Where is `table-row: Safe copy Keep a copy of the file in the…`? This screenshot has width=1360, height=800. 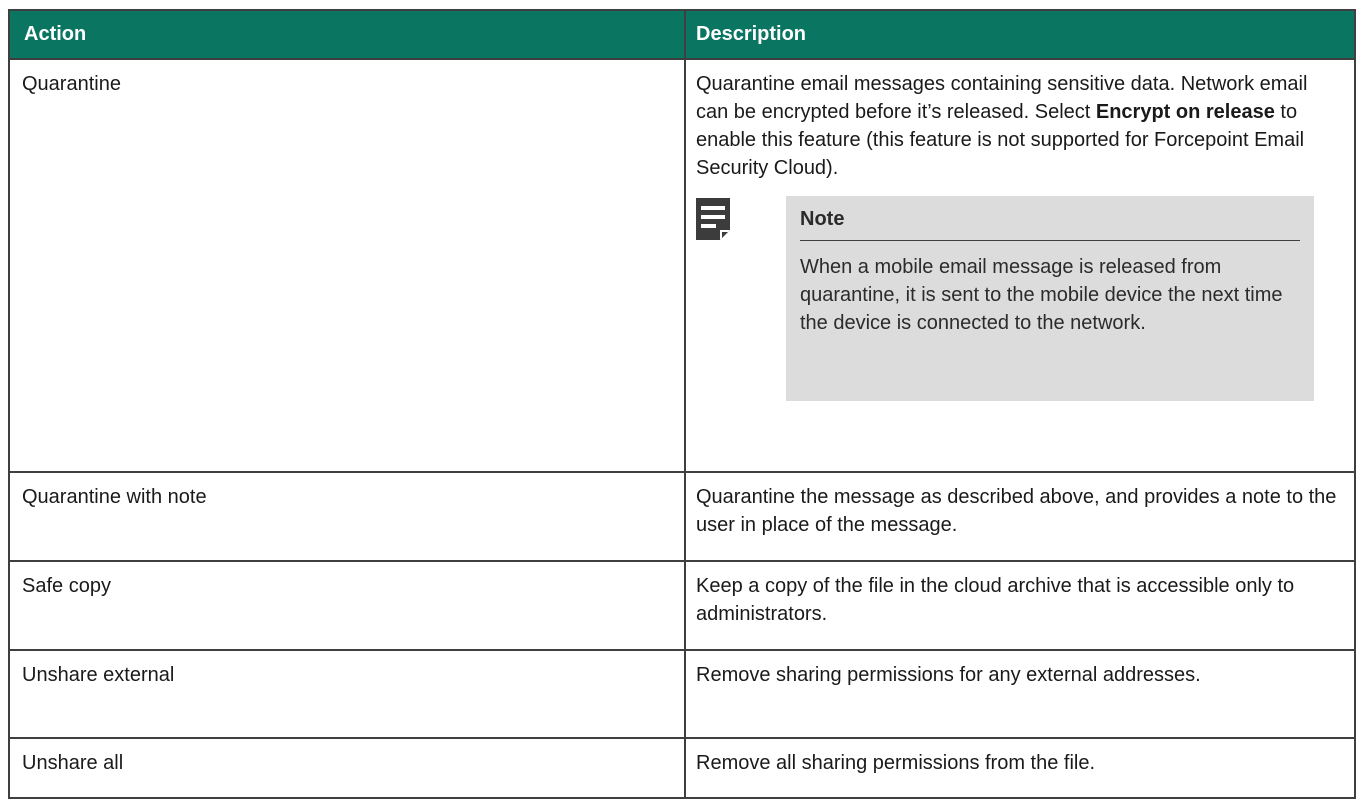 table-row: Safe copy Keep a copy of the file in the… is located at coordinates (682, 605).